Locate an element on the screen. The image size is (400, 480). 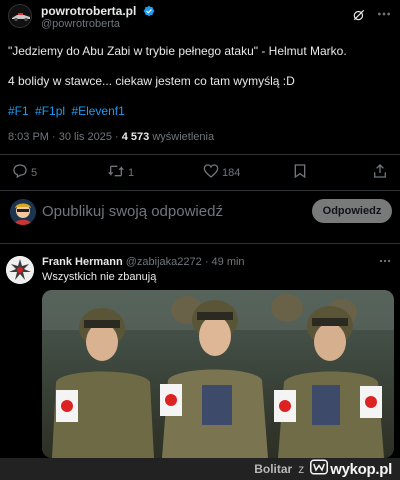
share-action is located at coordinates (380, 172).